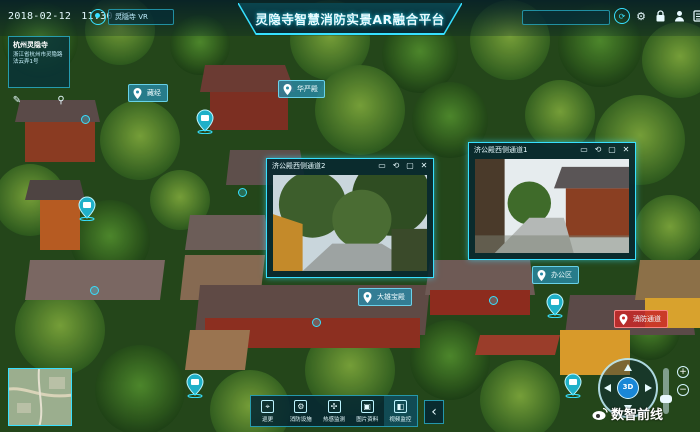 This screenshot has height=432, width=700. Describe the element at coordinates (268, 419) in the screenshot. I see `toolbar-label: 巡更` at that location.